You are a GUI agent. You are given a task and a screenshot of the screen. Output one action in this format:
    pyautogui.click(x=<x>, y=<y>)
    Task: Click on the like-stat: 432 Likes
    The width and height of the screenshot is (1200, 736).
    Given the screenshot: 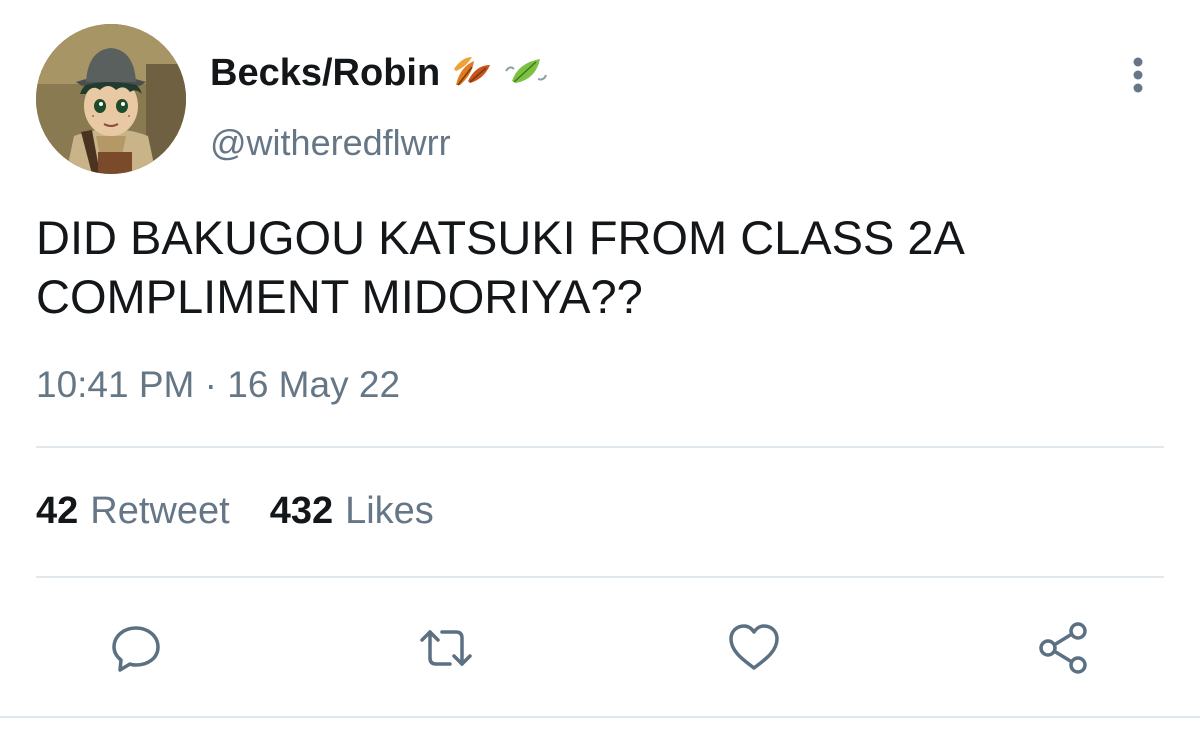 What is the action you would take?
    pyautogui.click(x=352, y=511)
    